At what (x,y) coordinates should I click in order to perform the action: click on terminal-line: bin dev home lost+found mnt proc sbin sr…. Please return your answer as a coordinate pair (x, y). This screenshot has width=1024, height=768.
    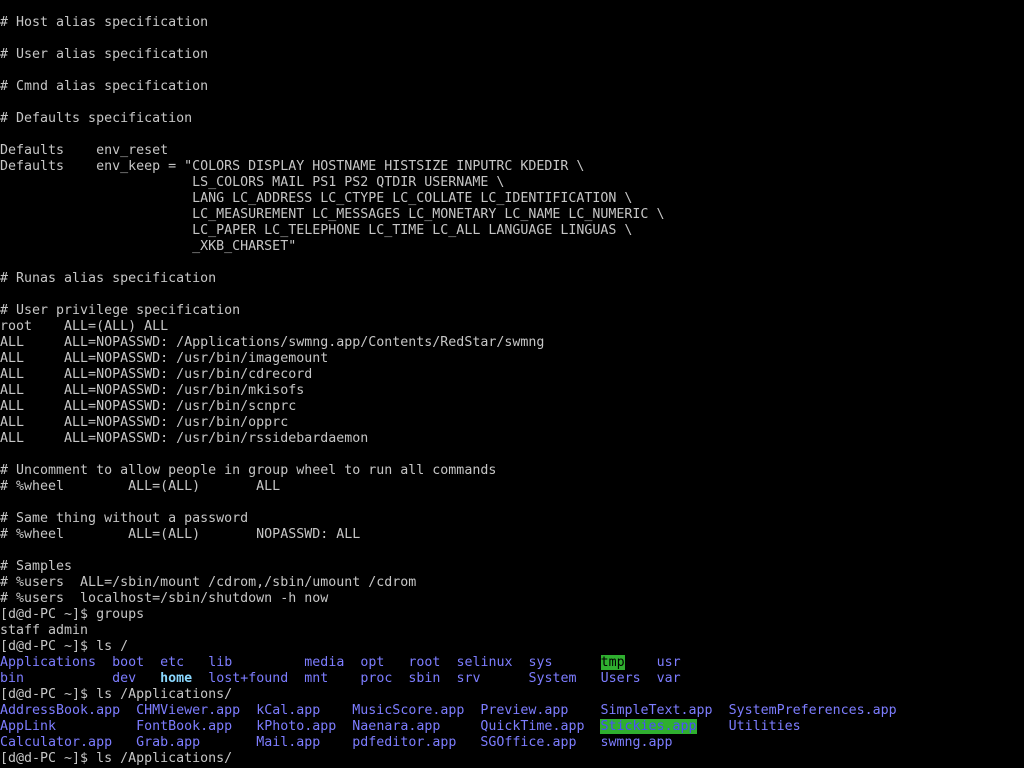
    Looking at the image, I should click on (340, 679).